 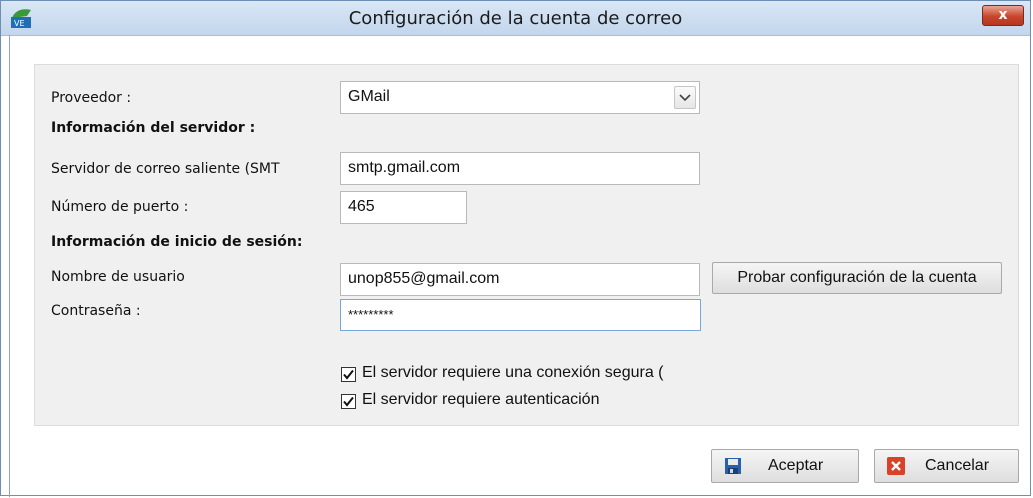 What do you see at coordinates (96, 311) in the screenshot?
I see `password-label: Contraseña :` at bounding box center [96, 311].